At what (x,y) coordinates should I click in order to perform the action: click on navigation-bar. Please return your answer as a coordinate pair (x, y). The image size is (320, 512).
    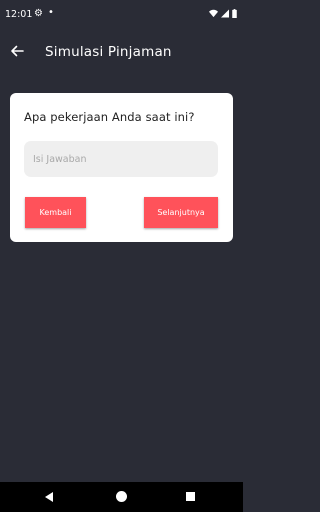
    Looking at the image, I should click on (121, 497).